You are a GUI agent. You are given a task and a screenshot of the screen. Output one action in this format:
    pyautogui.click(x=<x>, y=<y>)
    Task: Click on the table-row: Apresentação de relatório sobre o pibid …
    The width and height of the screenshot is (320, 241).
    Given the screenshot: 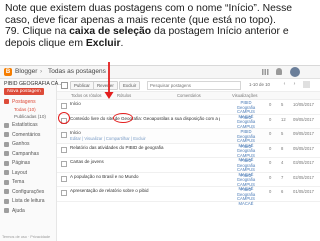 What is the action you would take?
    pyautogui.click(x=188, y=196)
    